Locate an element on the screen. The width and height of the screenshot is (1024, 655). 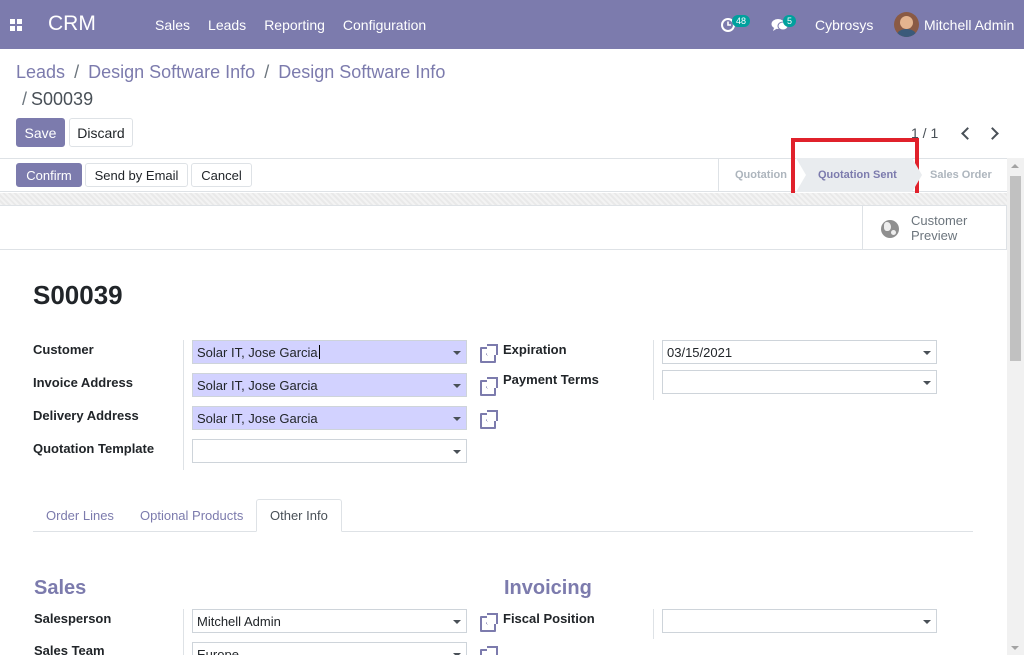
menu-item-sales: Sales is located at coordinates (172, 25).